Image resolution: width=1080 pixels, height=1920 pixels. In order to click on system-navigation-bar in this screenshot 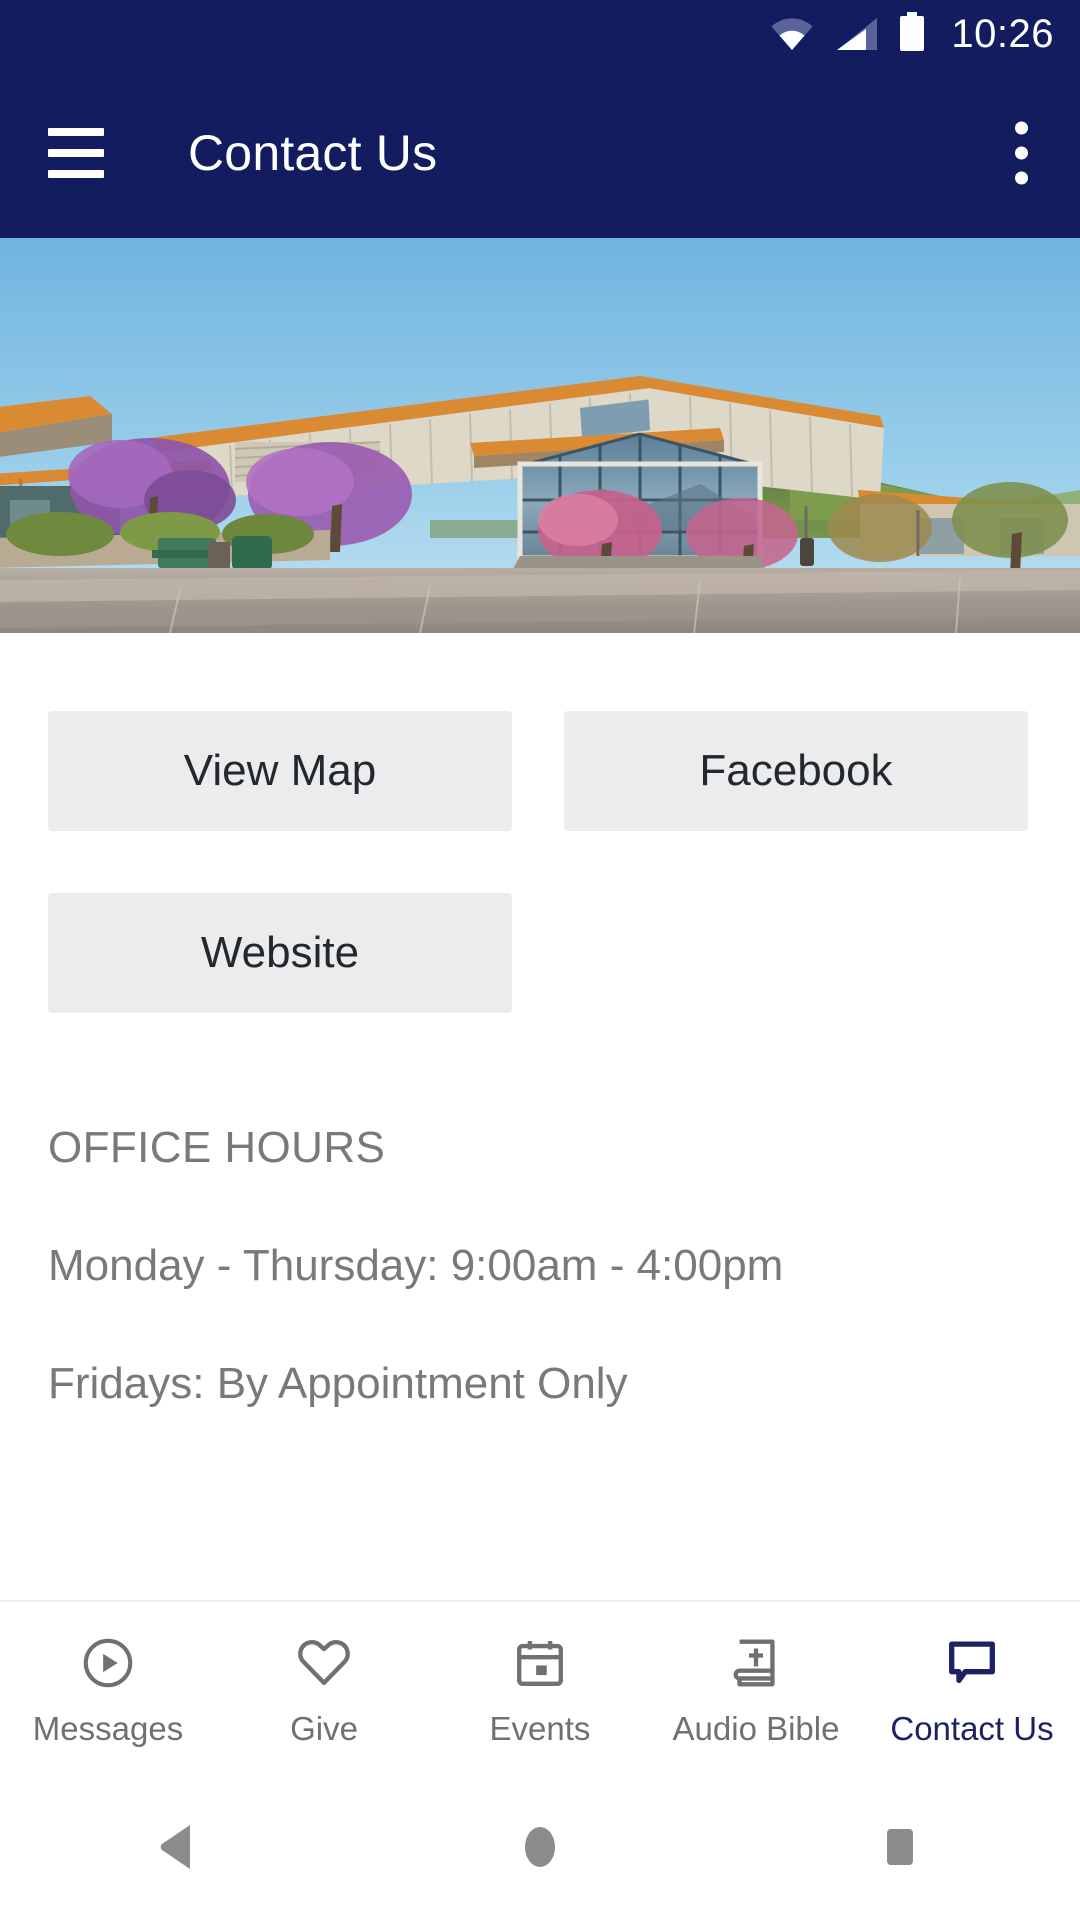, I will do `click(540, 1849)`.